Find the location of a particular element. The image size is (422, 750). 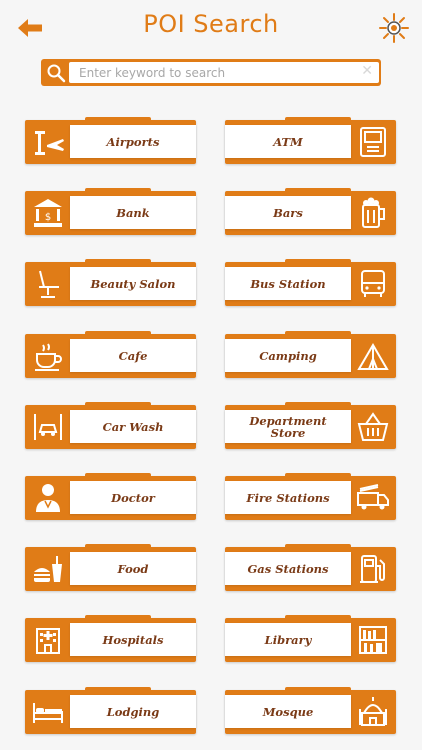

category-tile-airports: Airports is located at coordinates (110, 140).